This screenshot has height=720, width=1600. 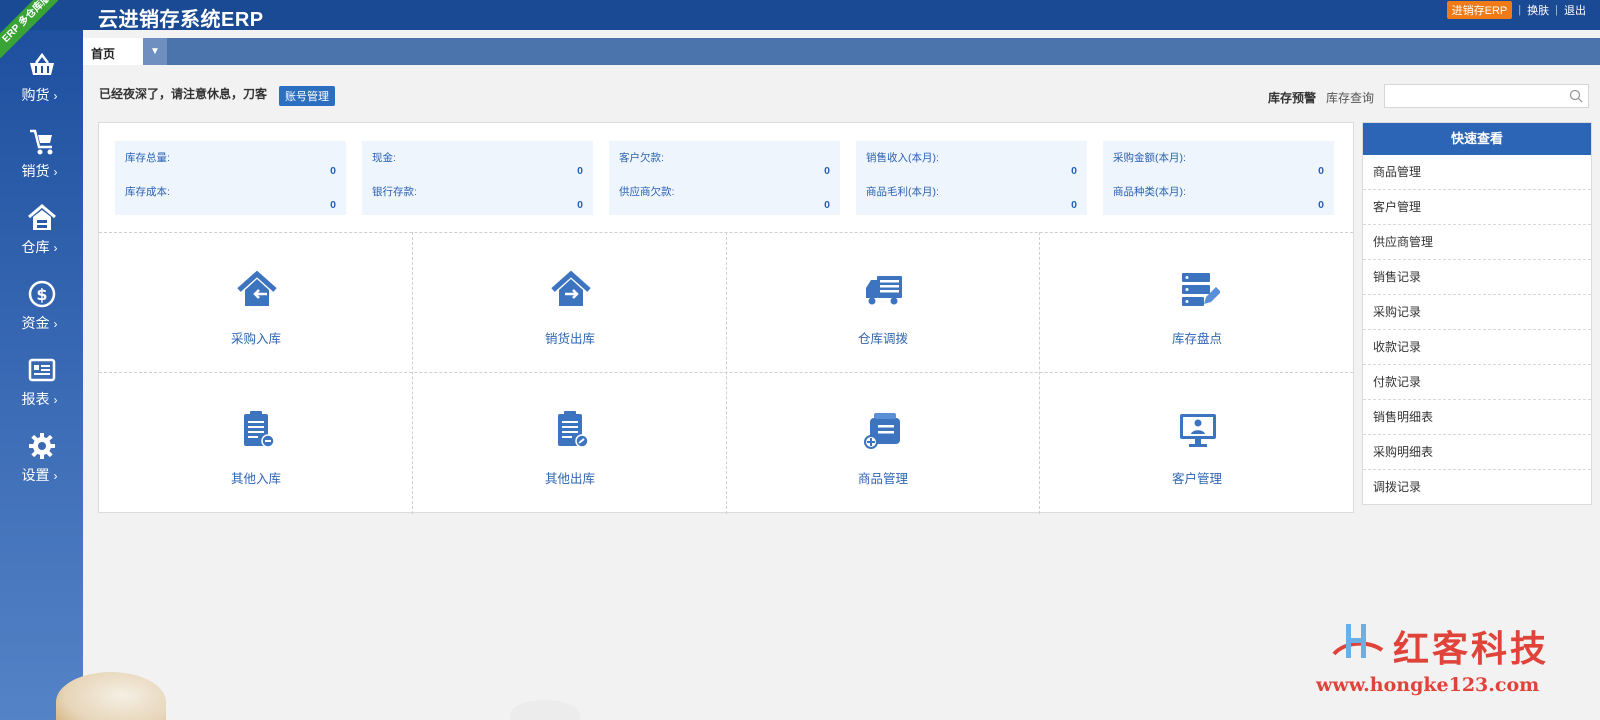 I want to click on stat-label: 银行存款:, so click(x=394, y=192).